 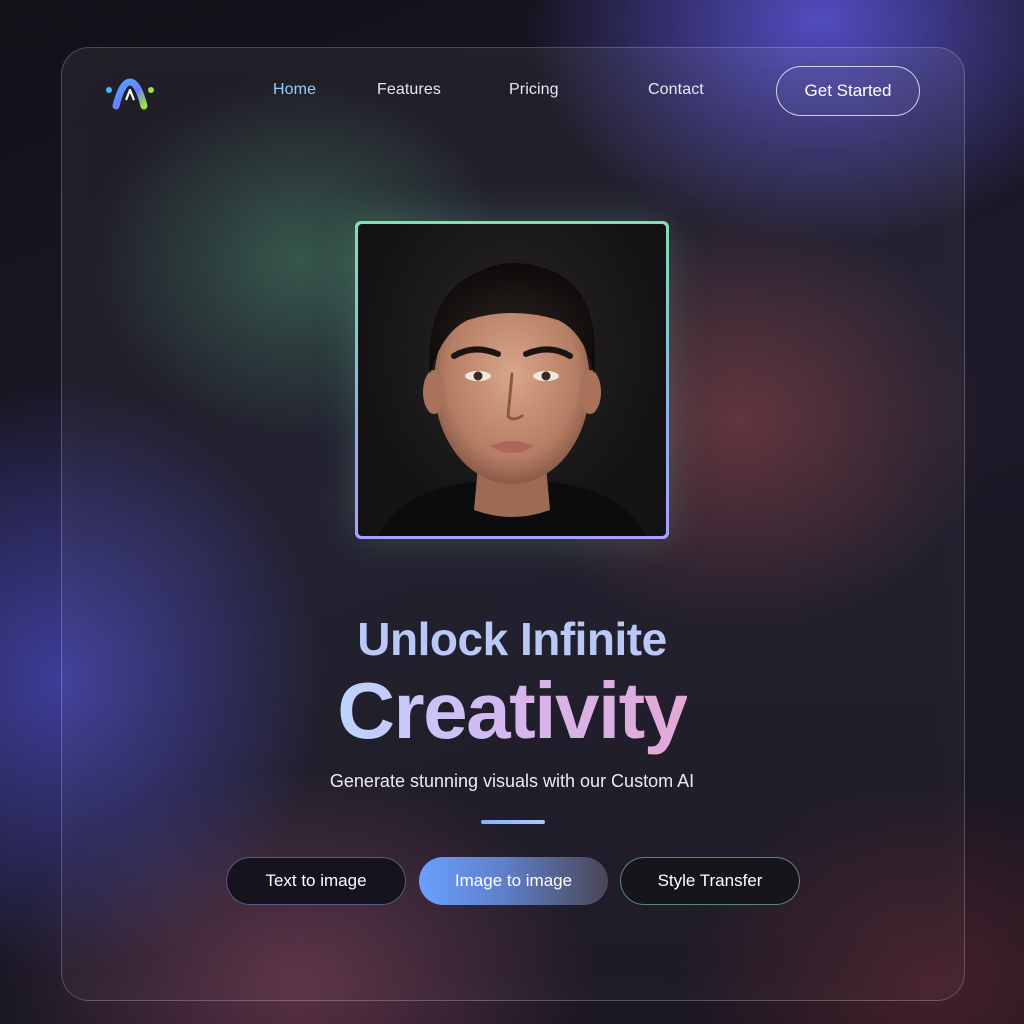 I want to click on hero-headline-gradient-text: Creativity, so click(x=512, y=710).